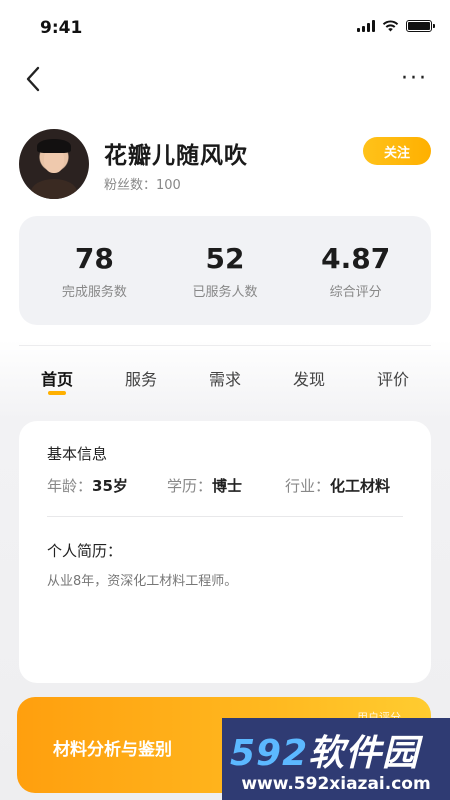  I want to click on education-value: 博士, so click(227, 486).